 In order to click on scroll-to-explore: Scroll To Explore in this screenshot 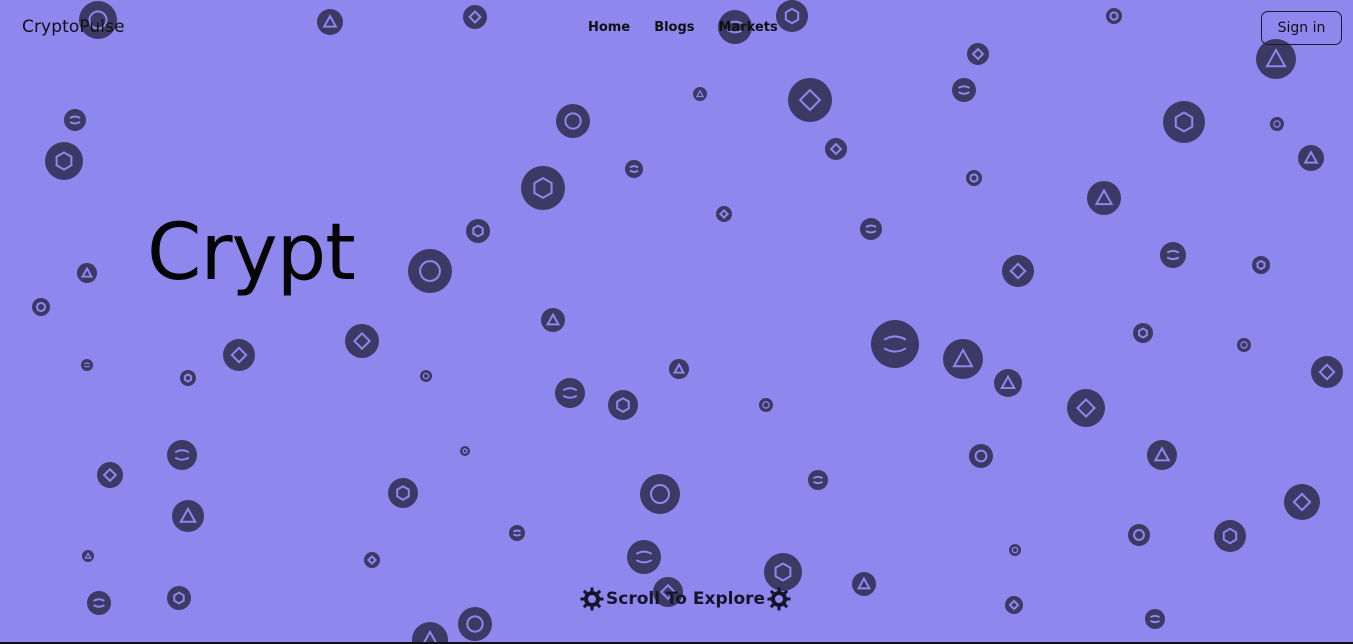, I will do `click(685, 599)`.